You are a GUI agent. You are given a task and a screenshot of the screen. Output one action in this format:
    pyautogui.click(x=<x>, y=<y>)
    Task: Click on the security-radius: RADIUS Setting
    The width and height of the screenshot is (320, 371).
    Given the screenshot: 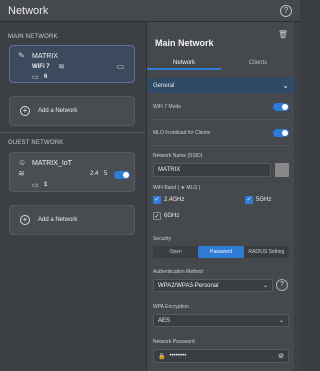 What is the action you would take?
    pyautogui.click(x=266, y=252)
    